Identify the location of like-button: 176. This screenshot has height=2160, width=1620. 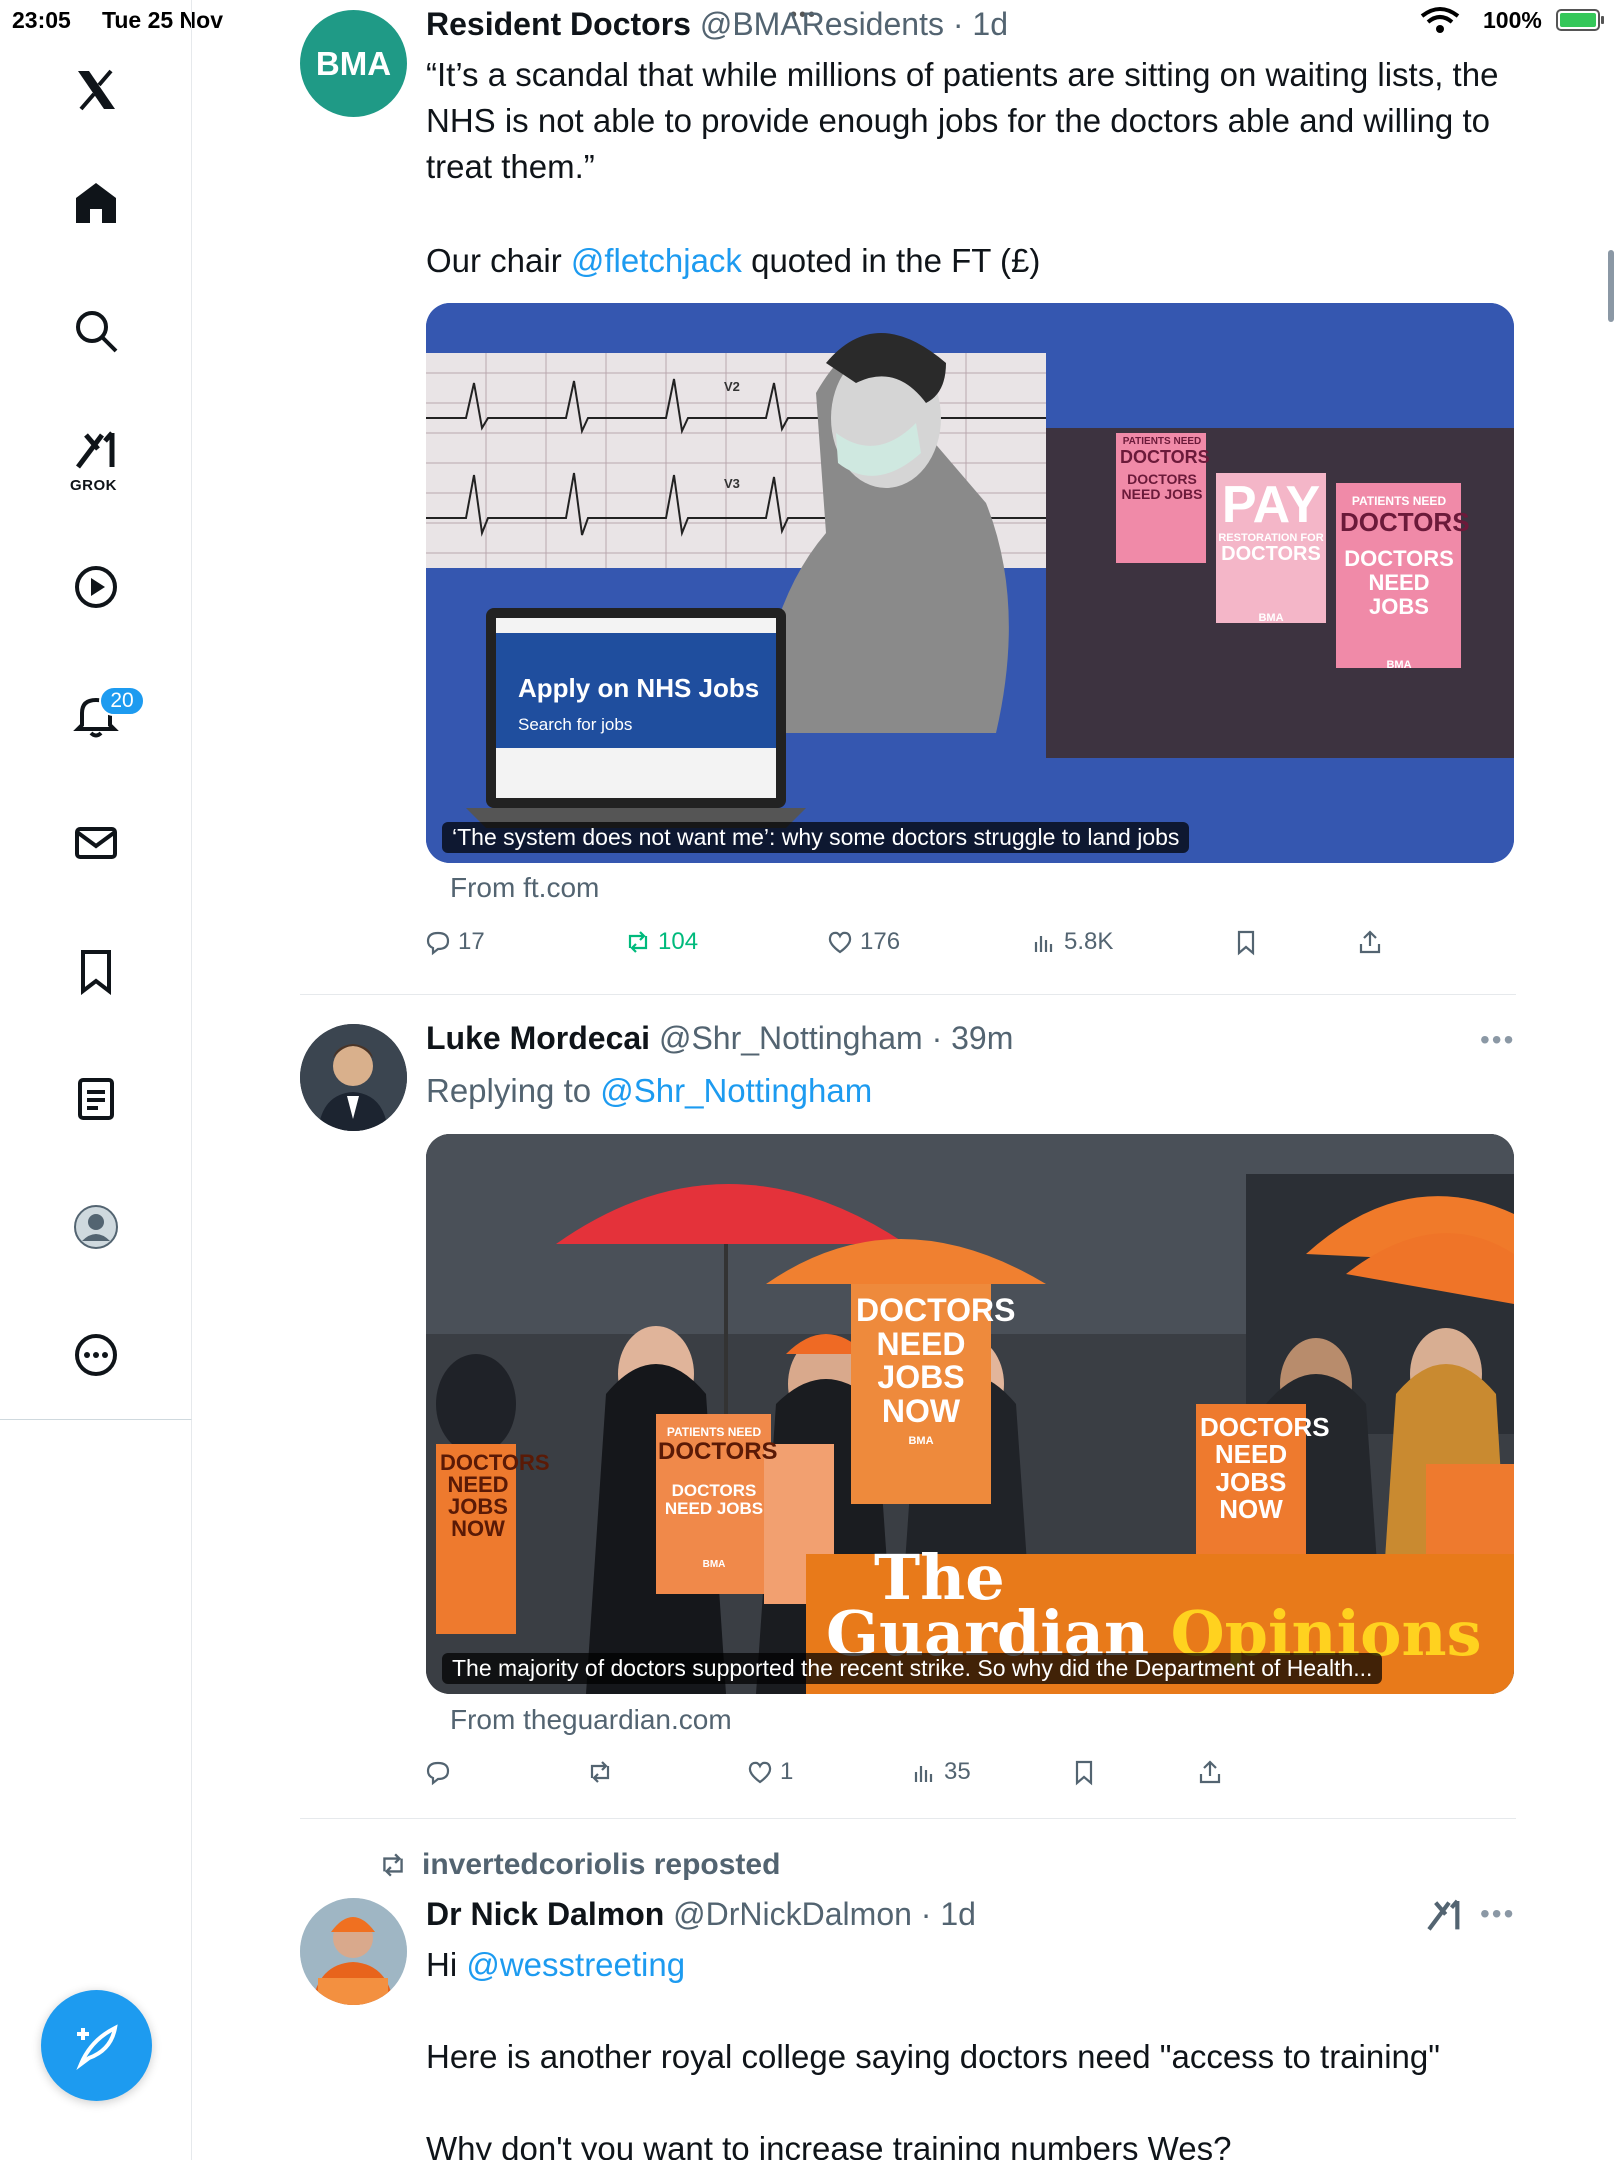
(863, 942).